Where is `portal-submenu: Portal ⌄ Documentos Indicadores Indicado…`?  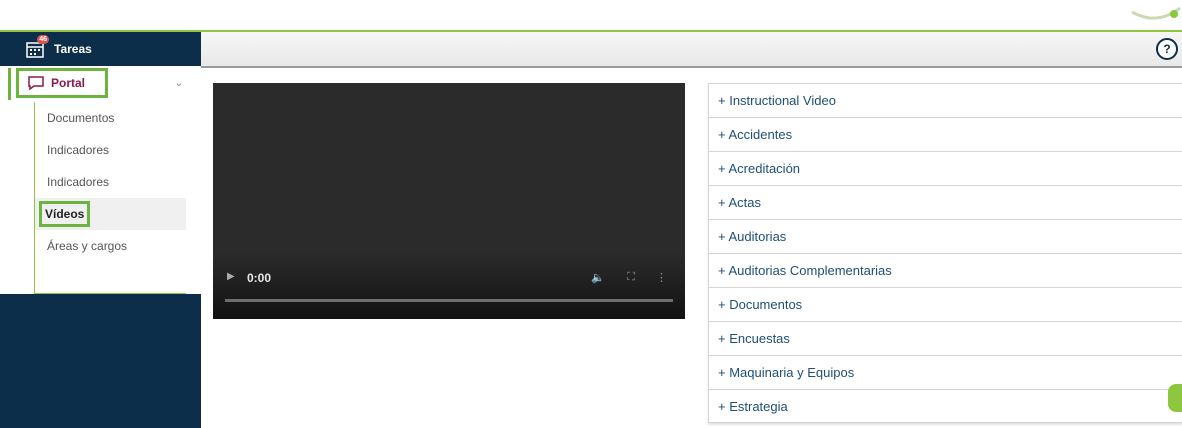 portal-submenu: Portal ⌄ Documentos Indicadores Indicado… is located at coordinates (100, 180).